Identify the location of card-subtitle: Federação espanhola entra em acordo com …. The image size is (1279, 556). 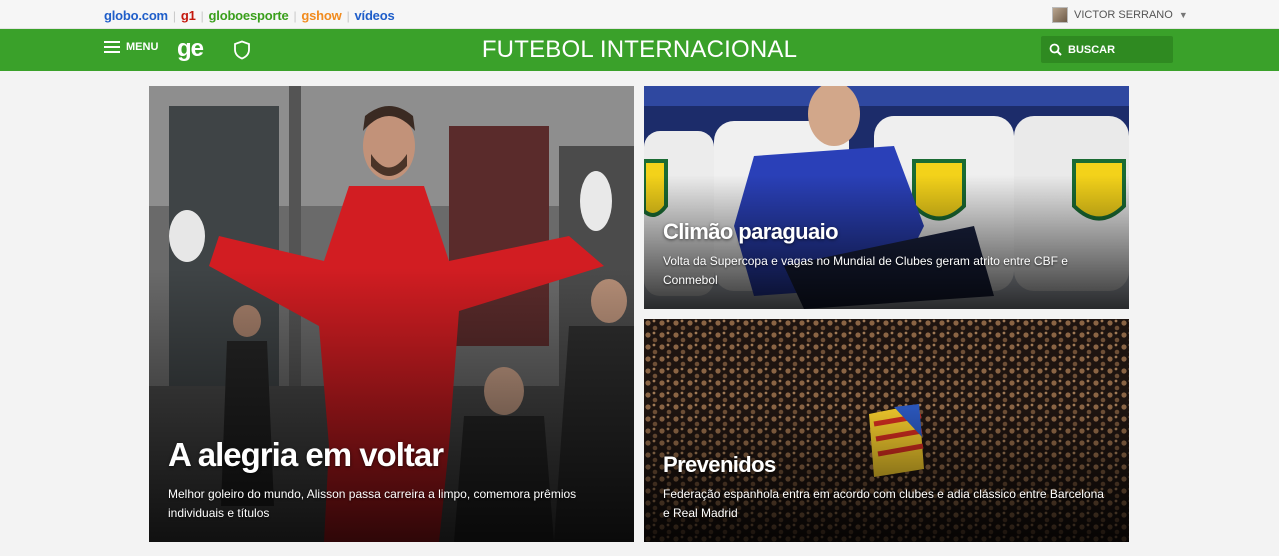
(884, 504).